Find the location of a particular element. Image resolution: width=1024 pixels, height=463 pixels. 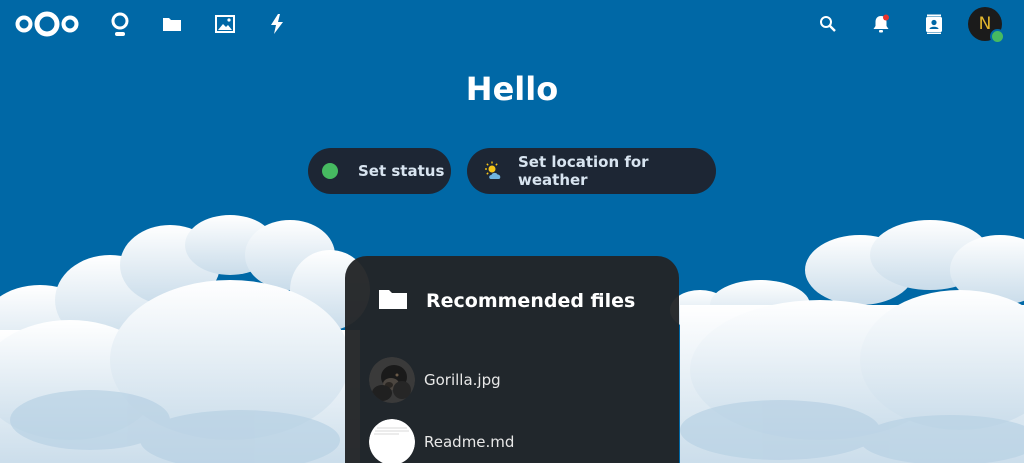

set-weather-location-button: Set location for weather is located at coordinates (591, 171).